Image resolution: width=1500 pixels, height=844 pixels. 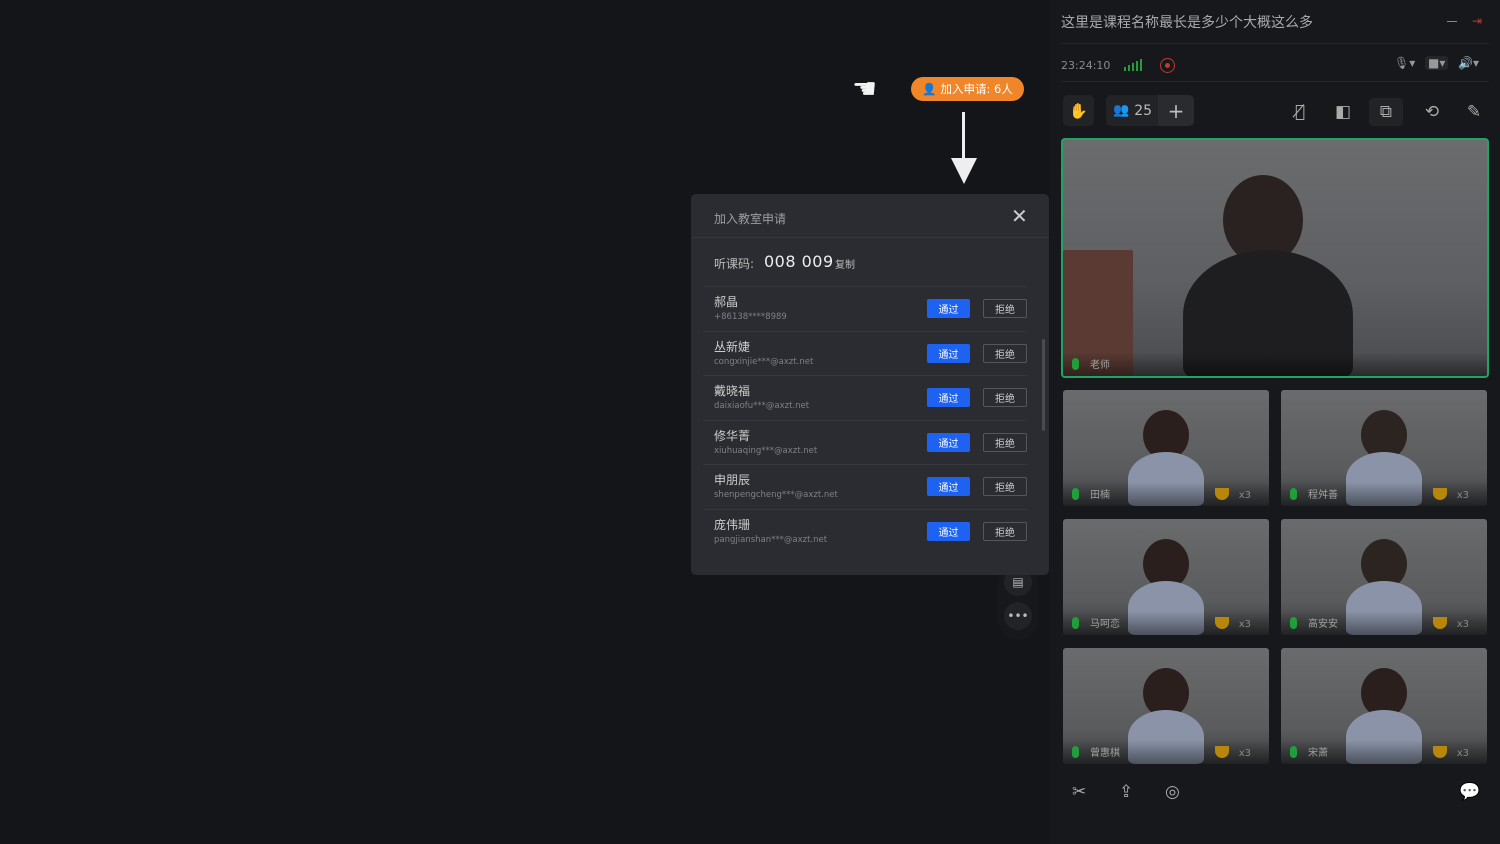 What do you see at coordinates (1452, 21) in the screenshot?
I see `minimize-button` at bounding box center [1452, 21].